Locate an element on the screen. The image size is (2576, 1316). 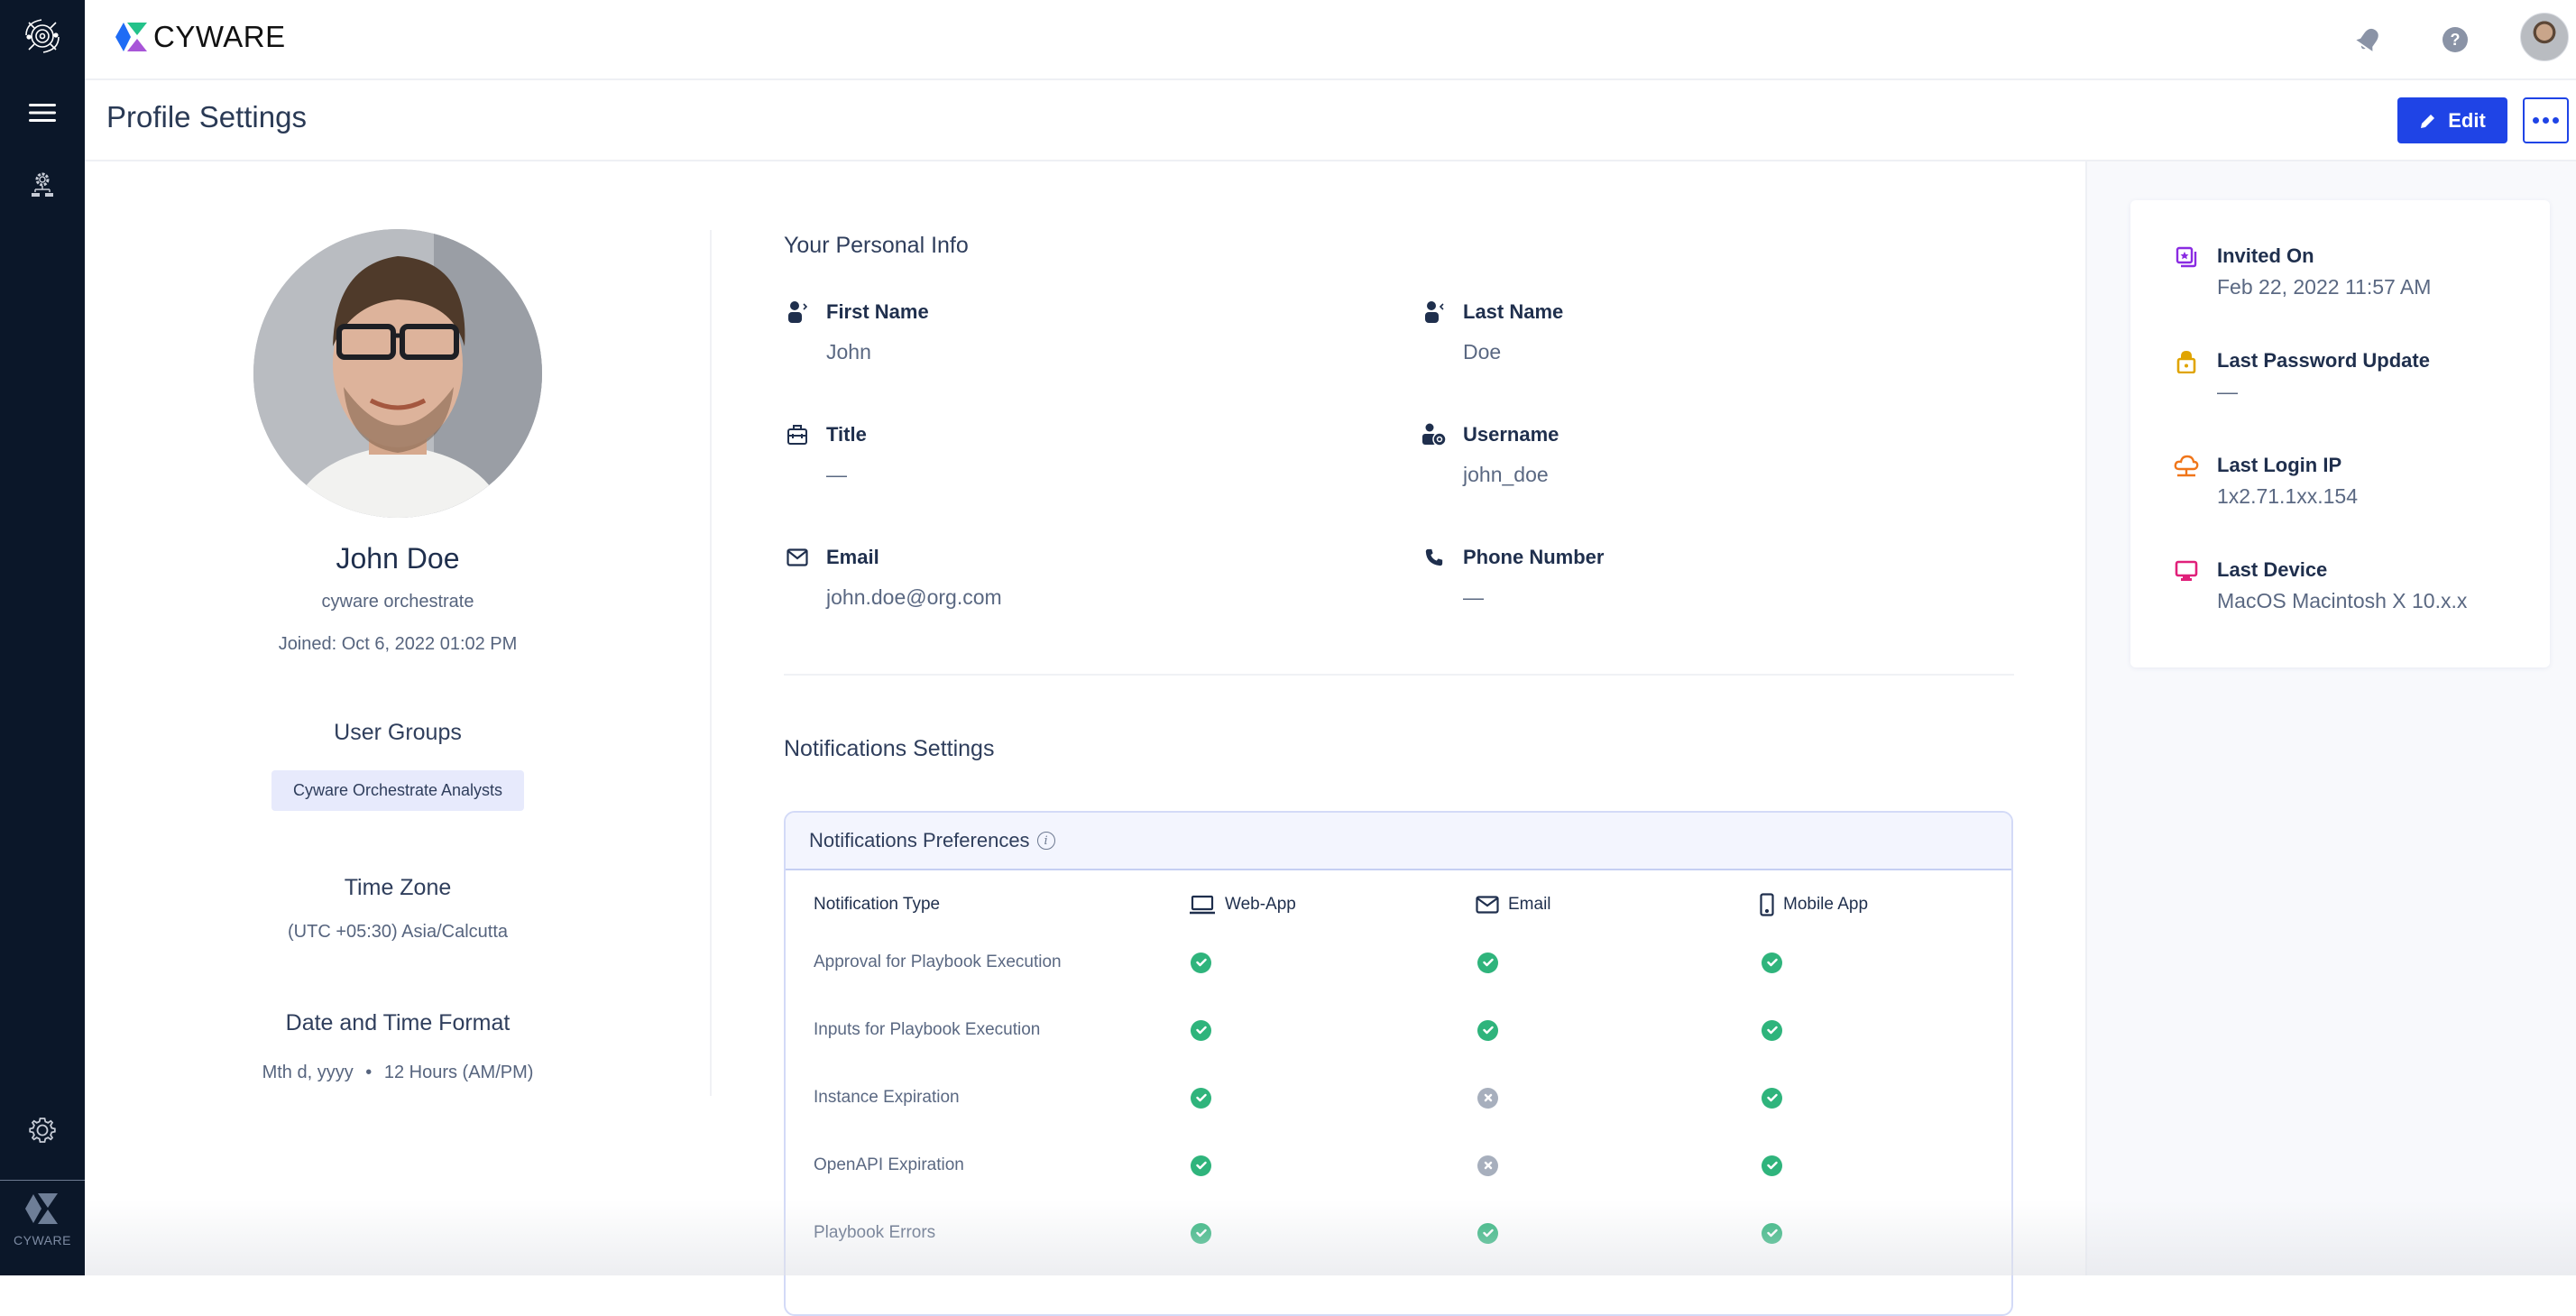
notification-row: Inputs for Playbook Execution is located at coordinates (1398, 1030).